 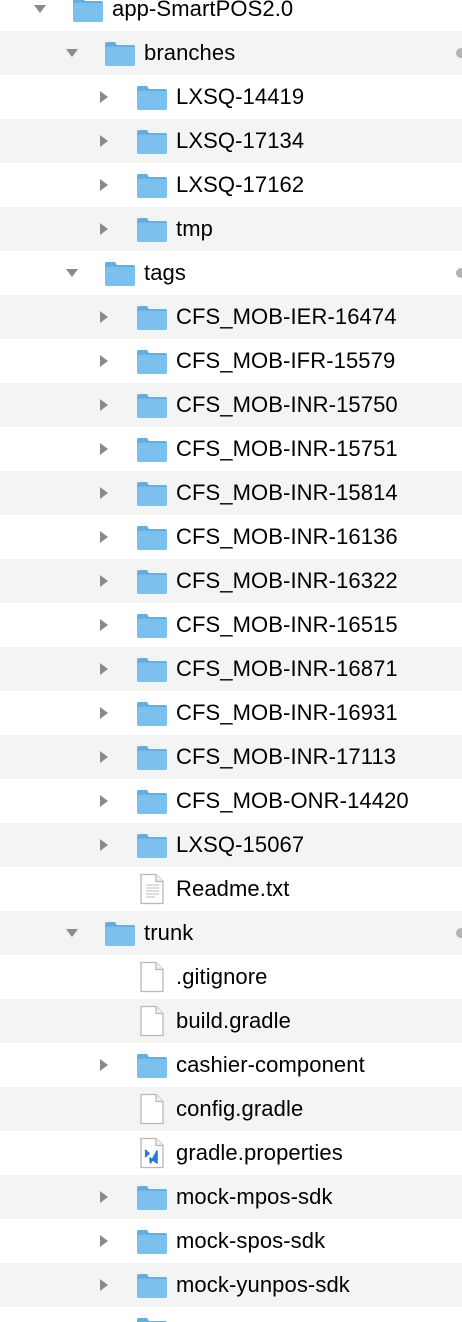 I want to click on tree-row: CFS_MOB-INR-17113, so click(x=231, y=757).